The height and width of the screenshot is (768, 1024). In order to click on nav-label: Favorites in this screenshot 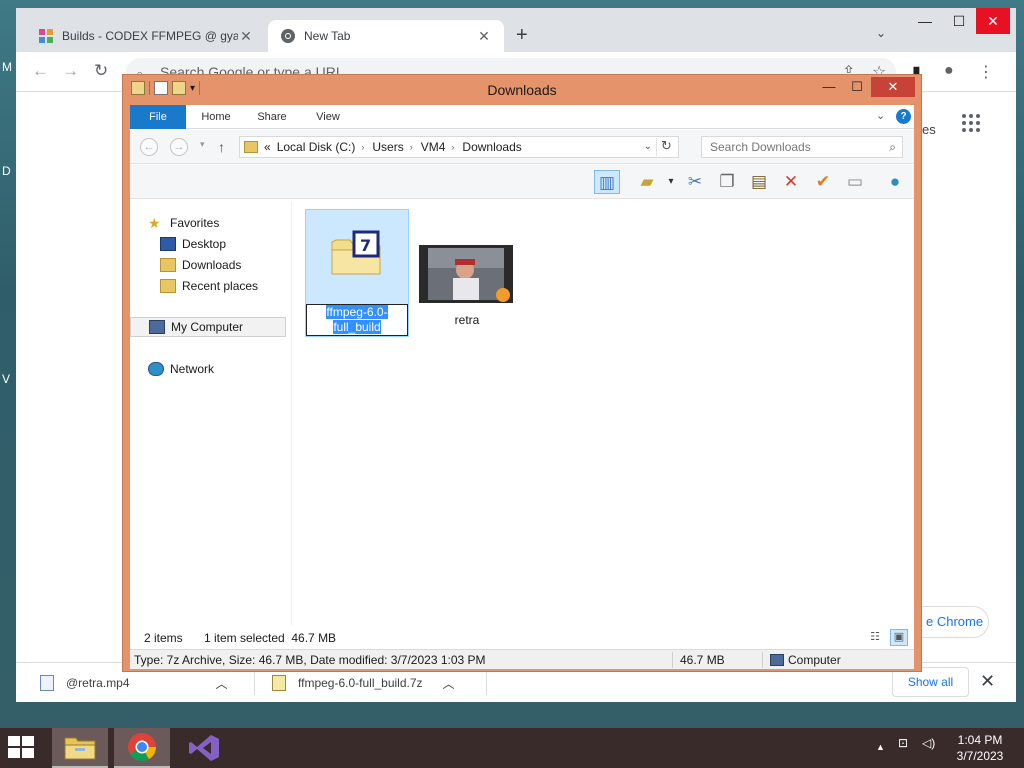, I will do `click(195, 223)`.